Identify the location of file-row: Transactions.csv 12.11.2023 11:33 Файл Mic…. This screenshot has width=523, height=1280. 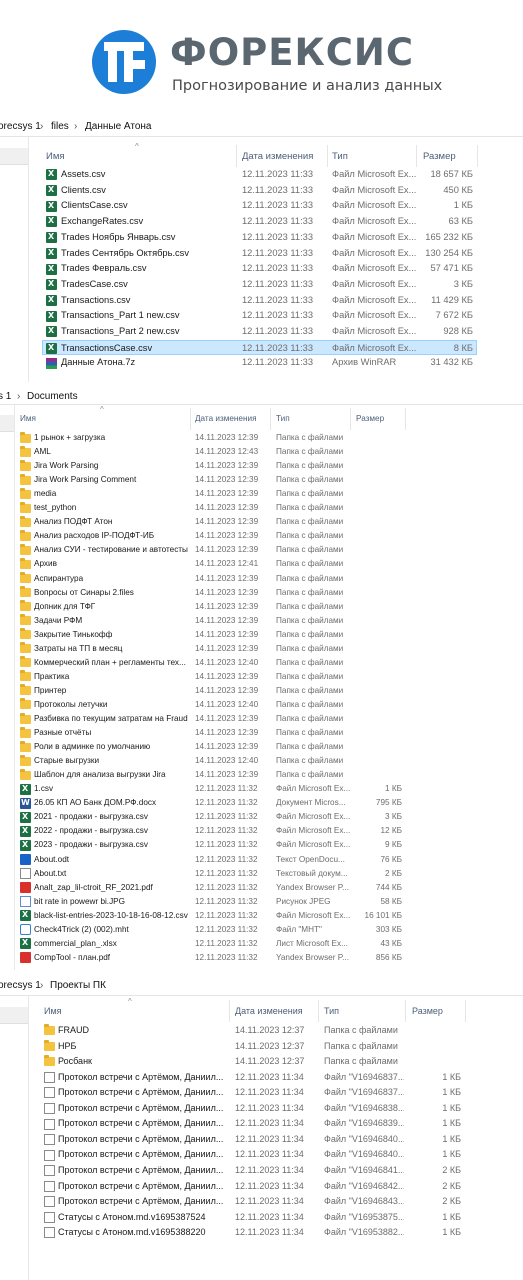
(261, 301).